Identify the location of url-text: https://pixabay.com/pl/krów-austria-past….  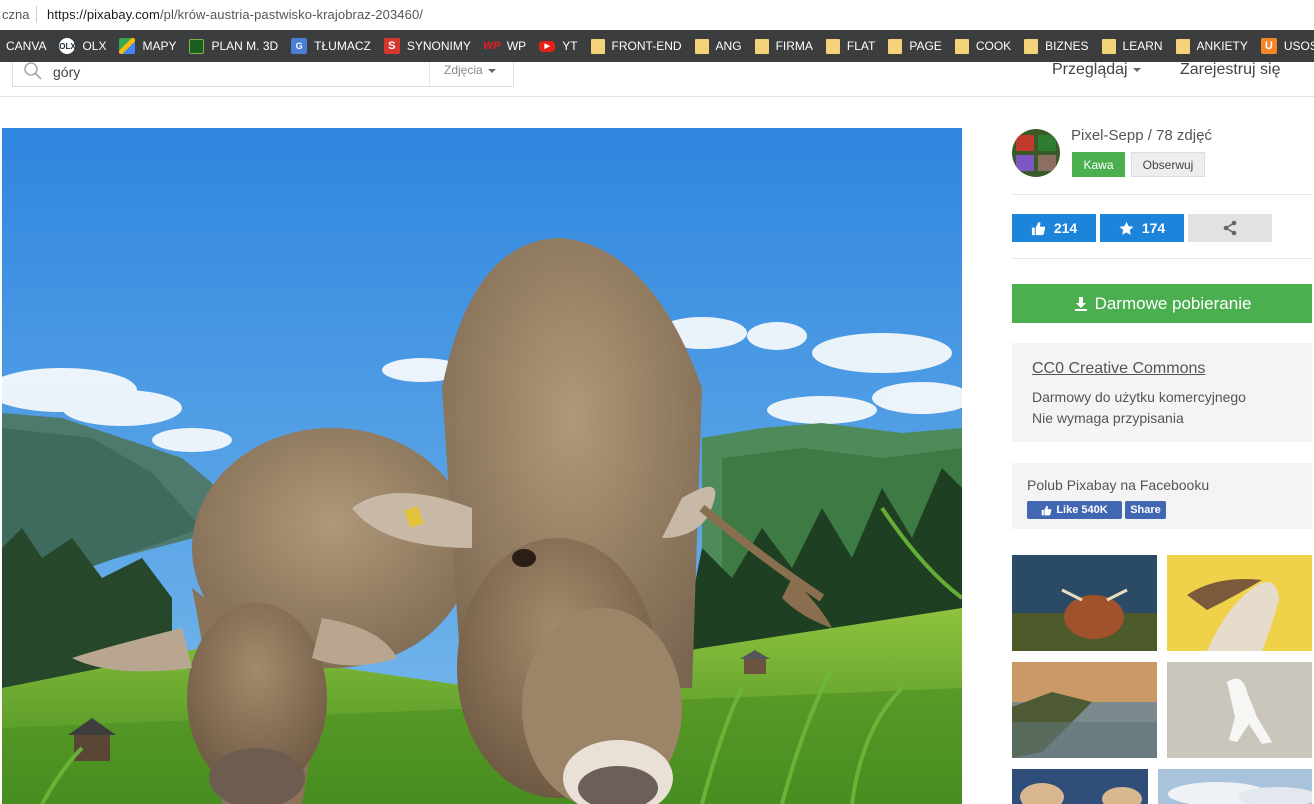
(235, 14).